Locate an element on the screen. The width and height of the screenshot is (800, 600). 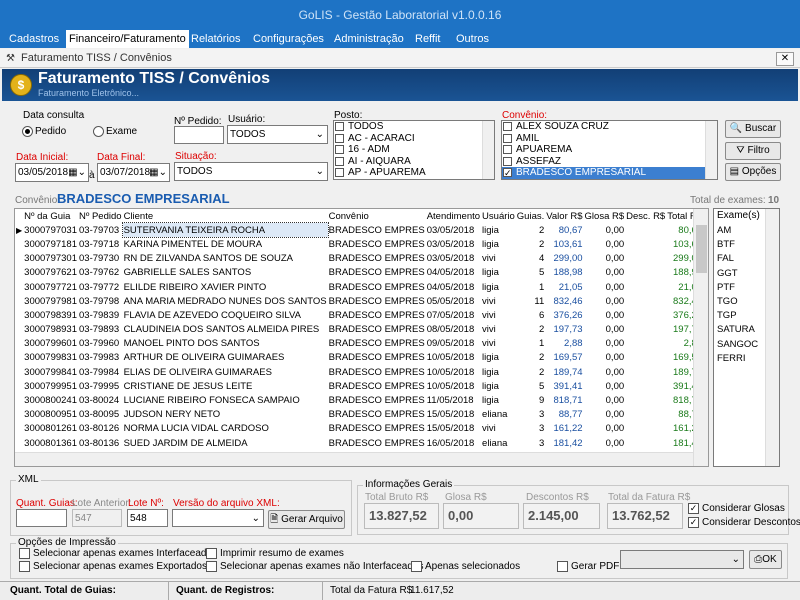
menu-cadastros: Cadastros is located at coordinates (34, 39).